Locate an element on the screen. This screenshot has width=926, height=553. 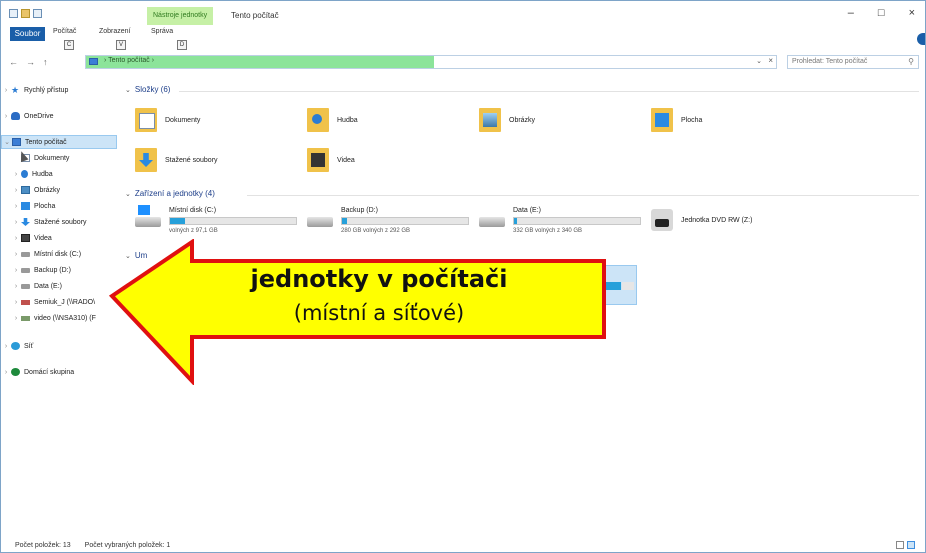
search-icon: ⚲ is located at coordinates (911, 61).